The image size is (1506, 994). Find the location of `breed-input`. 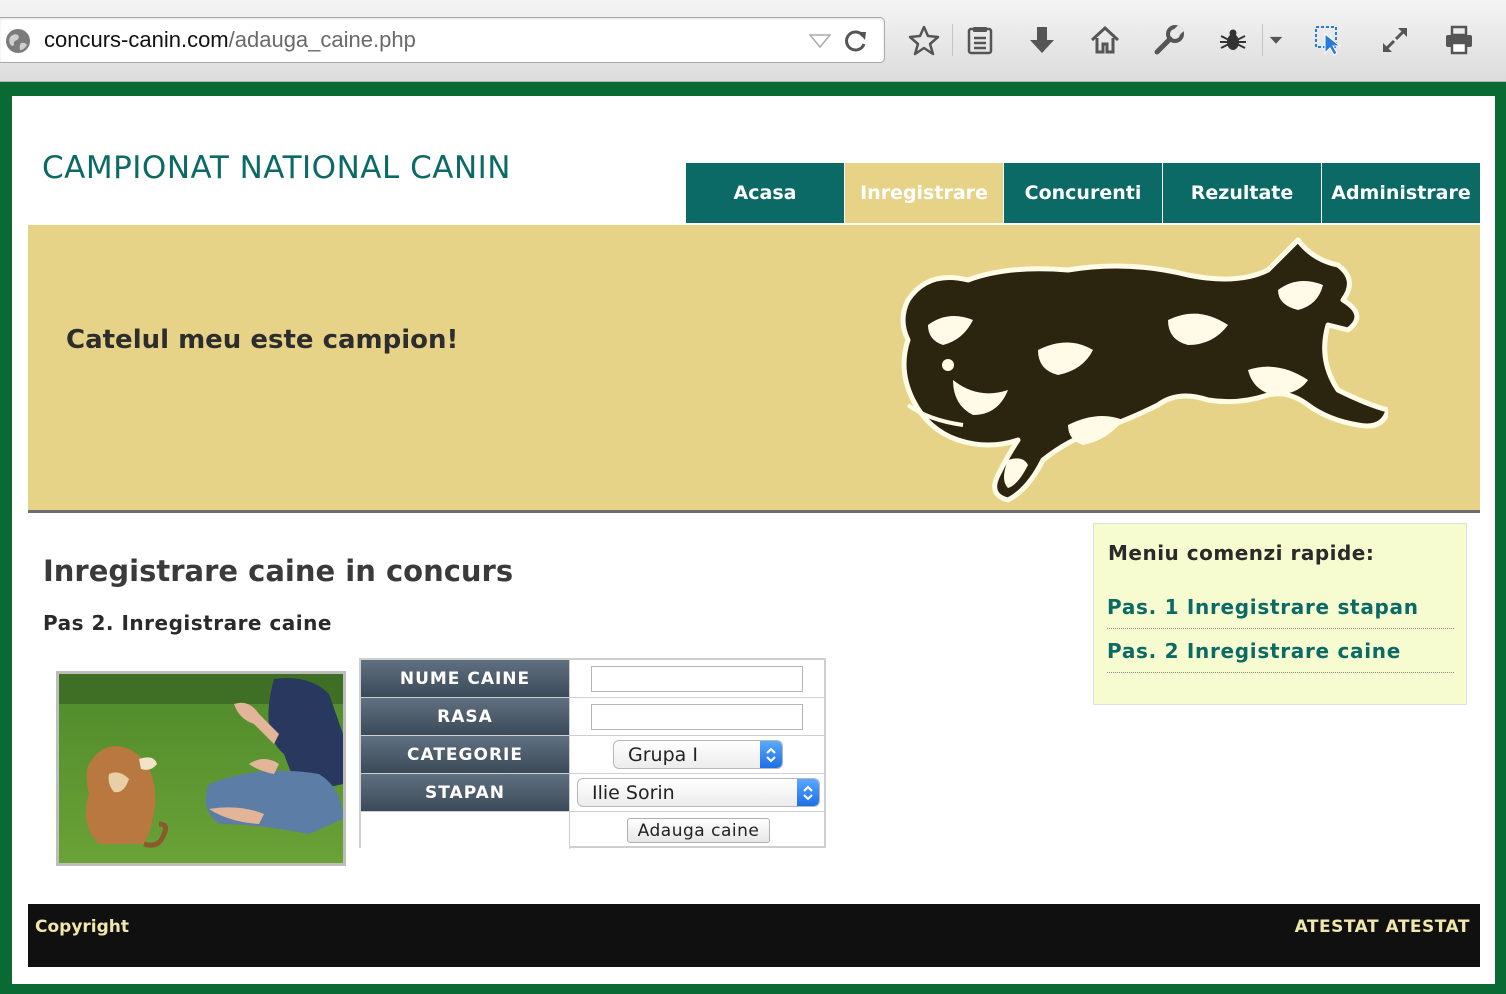

breed-input is located at coordinates (697, 717).